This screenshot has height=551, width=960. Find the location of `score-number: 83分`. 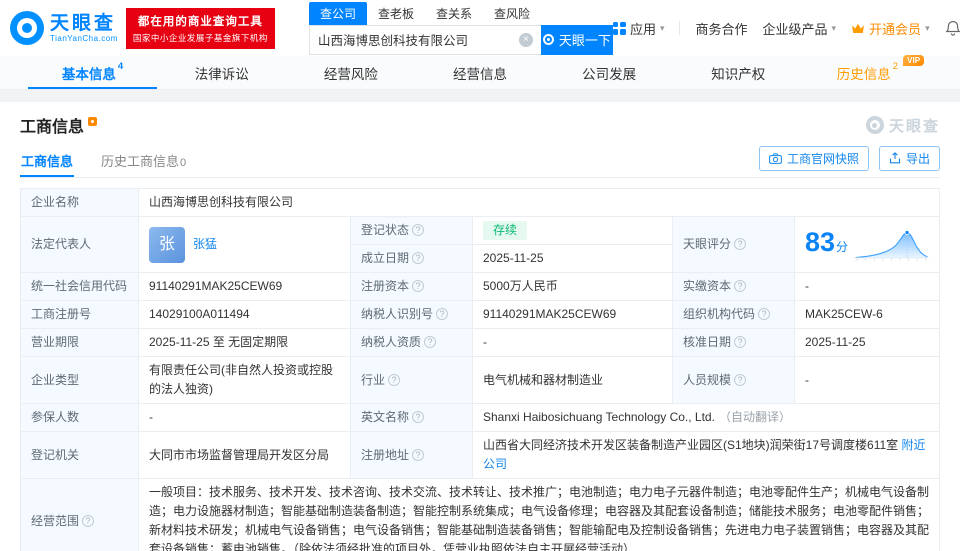

score-number: 83分 is located at coordinates (827, 242).